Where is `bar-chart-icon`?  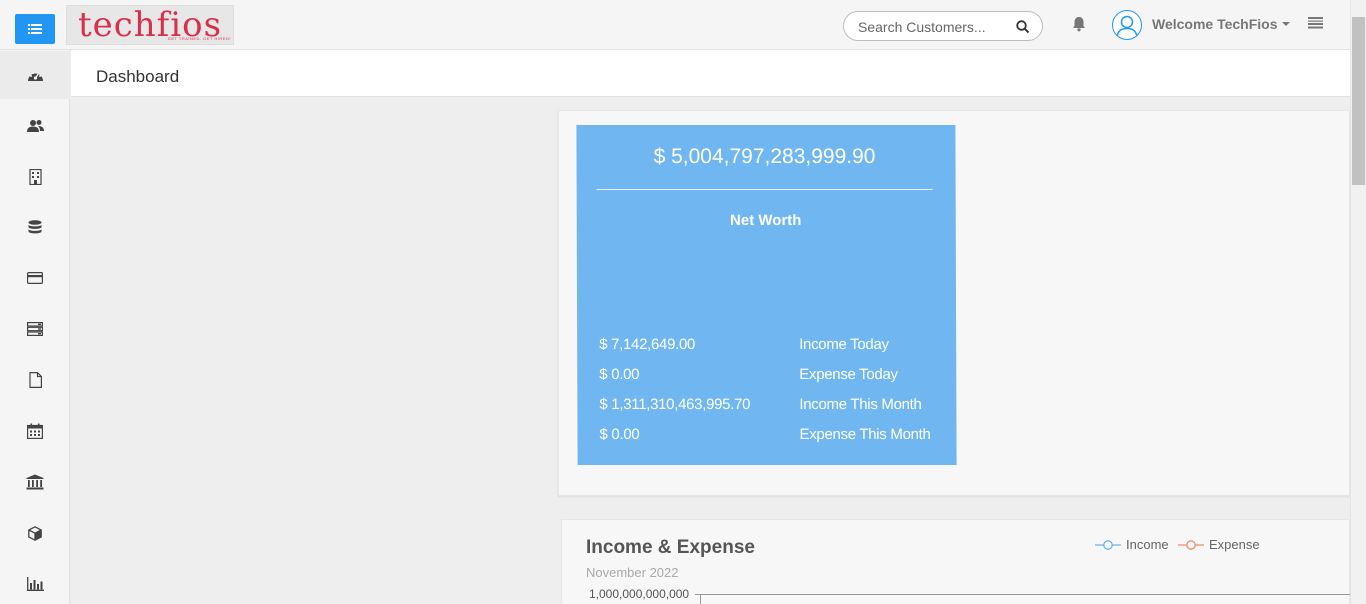 bar-chart-icon is located at coordinates (35, 584).